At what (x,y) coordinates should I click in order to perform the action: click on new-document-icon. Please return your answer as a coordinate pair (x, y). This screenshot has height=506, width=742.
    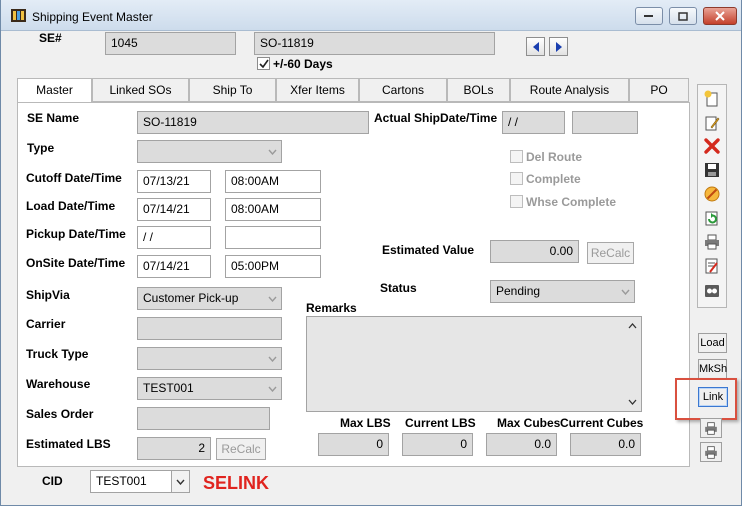
    Looking at the image, I should click on (711, 98).